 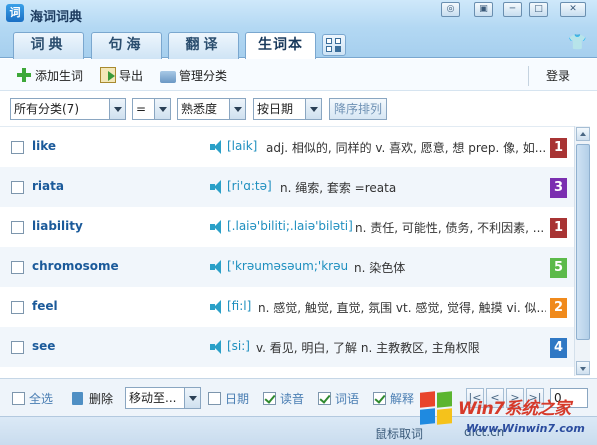 I want to click on familiarity-badge: 5, so click(x=558, y=268).